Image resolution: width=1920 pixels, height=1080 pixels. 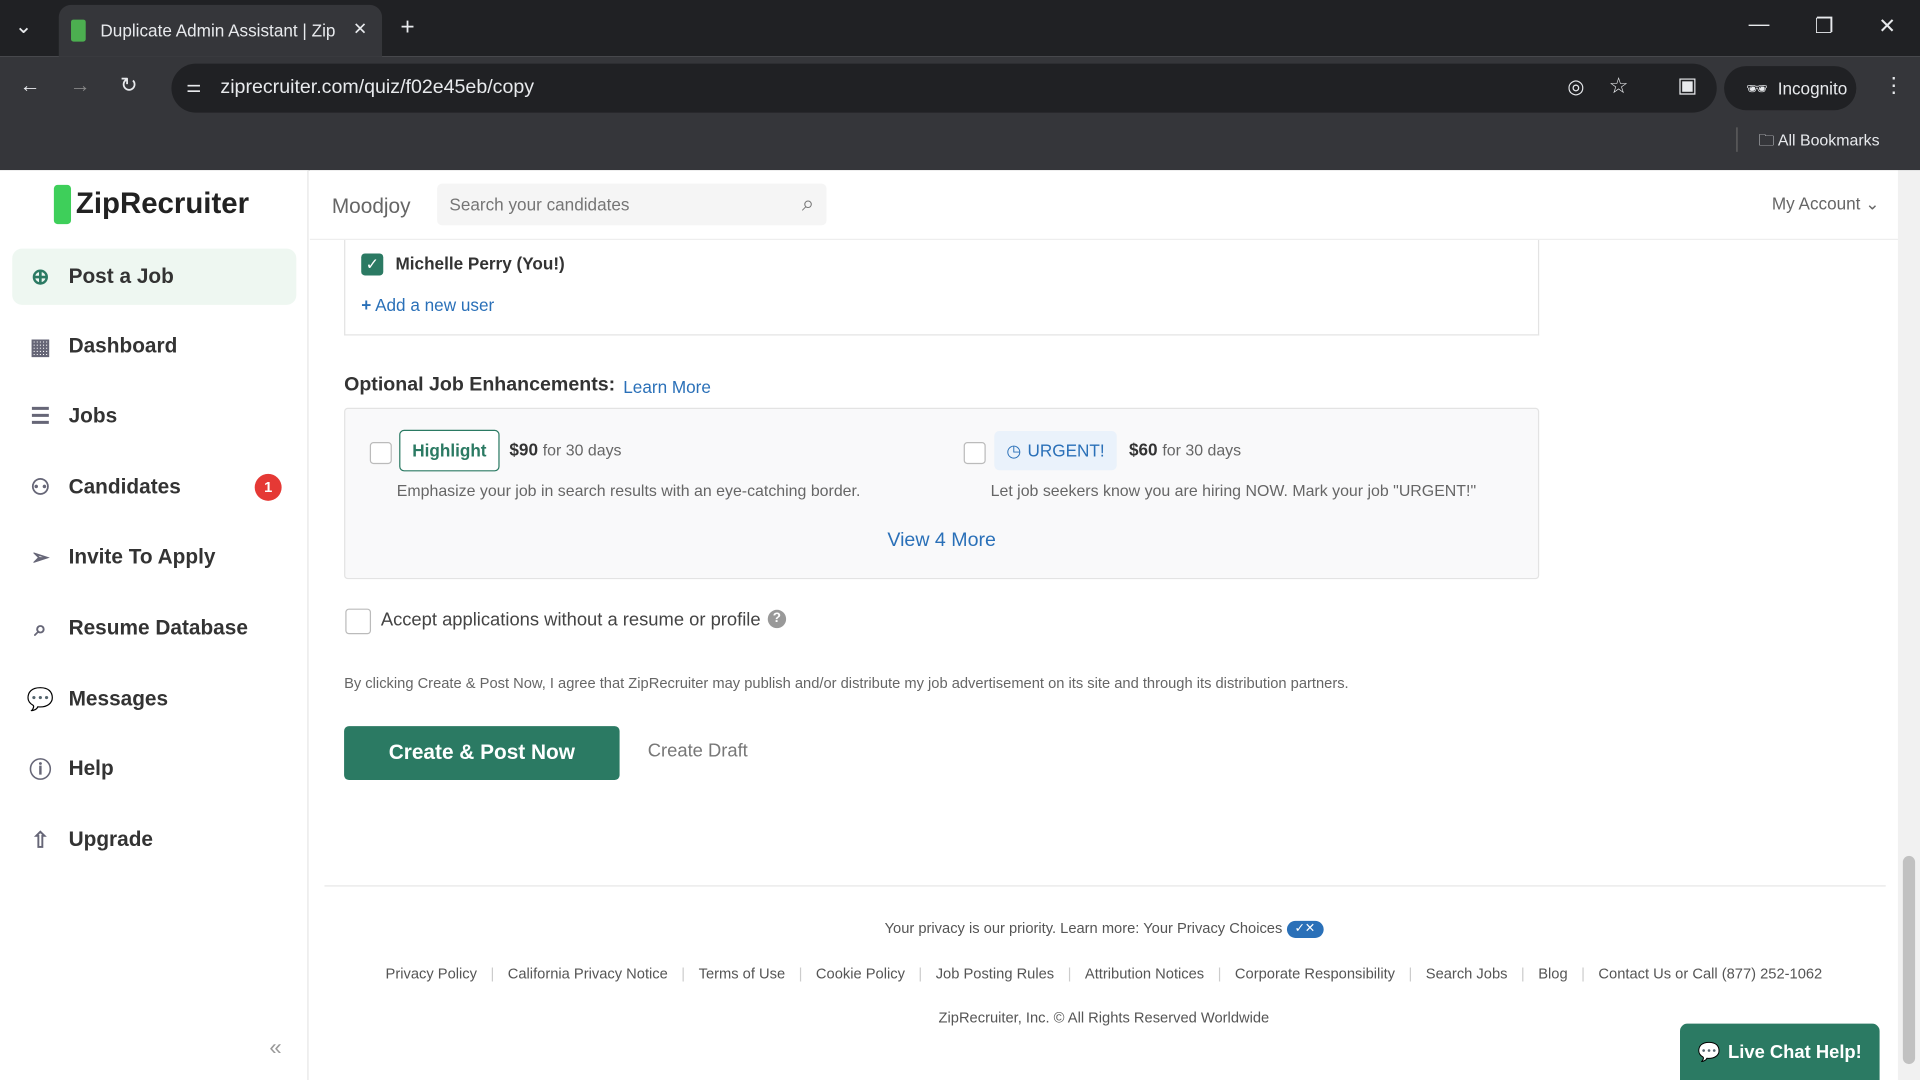 What do you see at coordinates (480, 385) in the screenshot?
I see `enhancements-title: Optional Job Enhancements:` at bounding box center [480, 385].